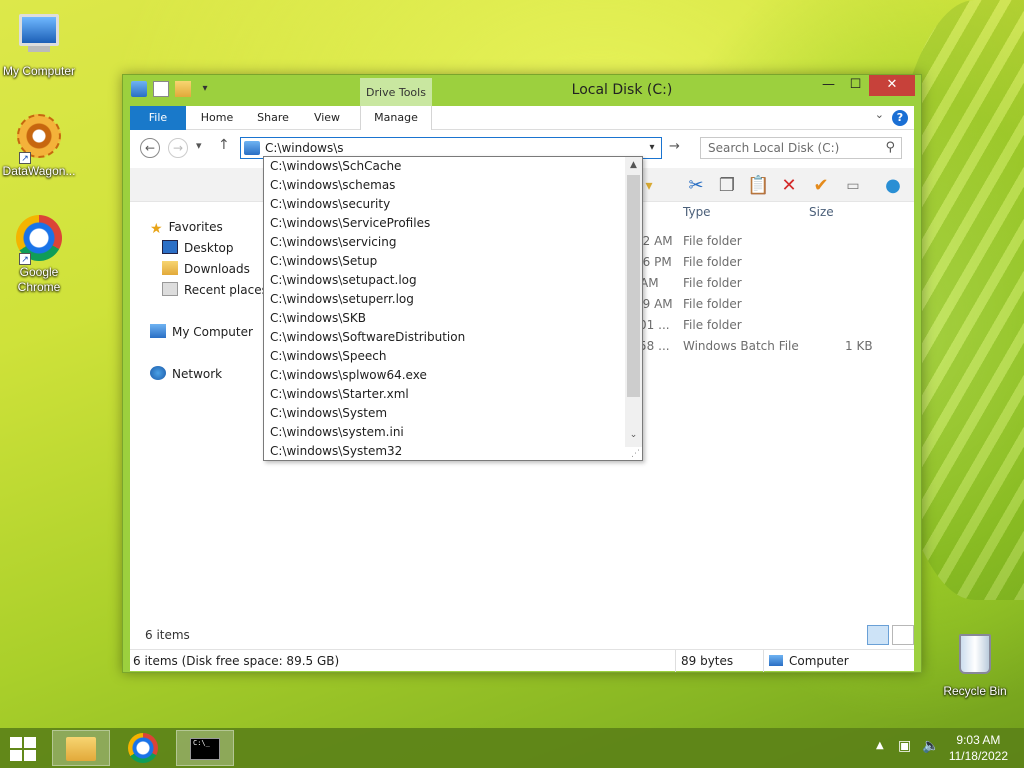 The height and width of the screenshot is (768, 1024). Describe the element at coordinates (892, 85) in the screenshot. I see `close-button: ✕` at that location.